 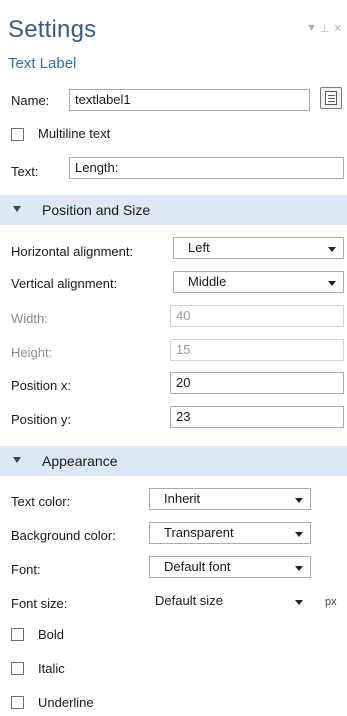 I want to click on vertical-alignment-select: Middle, so click(x=258, y=282).